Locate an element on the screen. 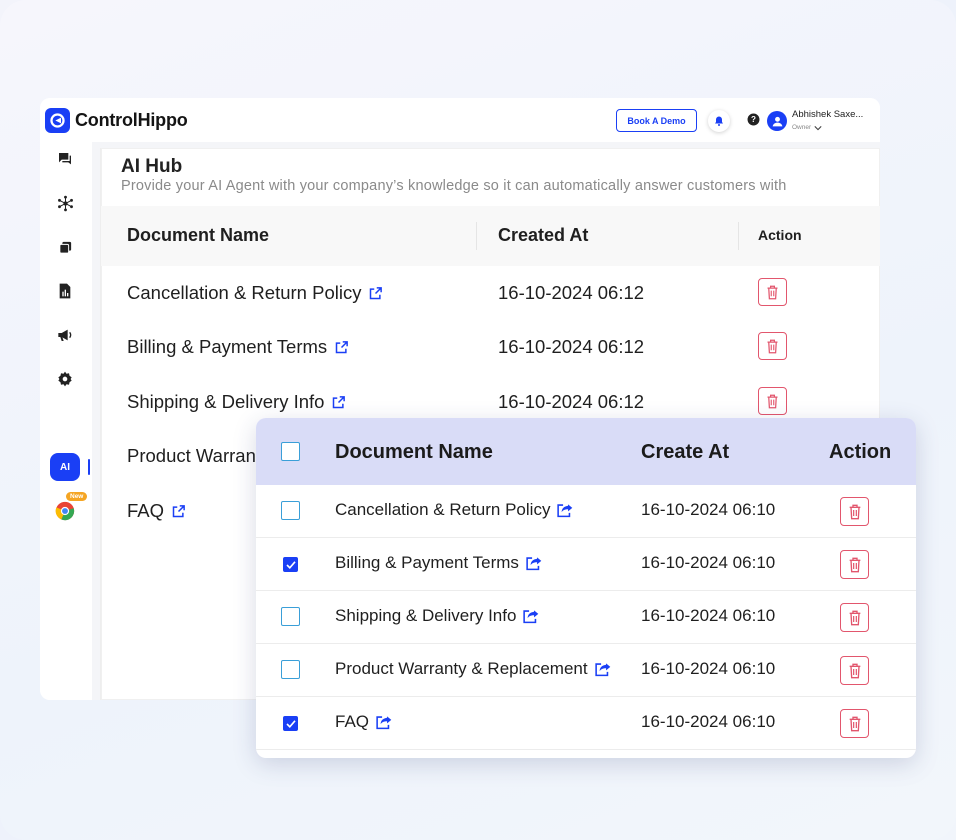 The height and width of the screenshot is (840, 956). help-icon: ? is located at coordinates (753, 122).